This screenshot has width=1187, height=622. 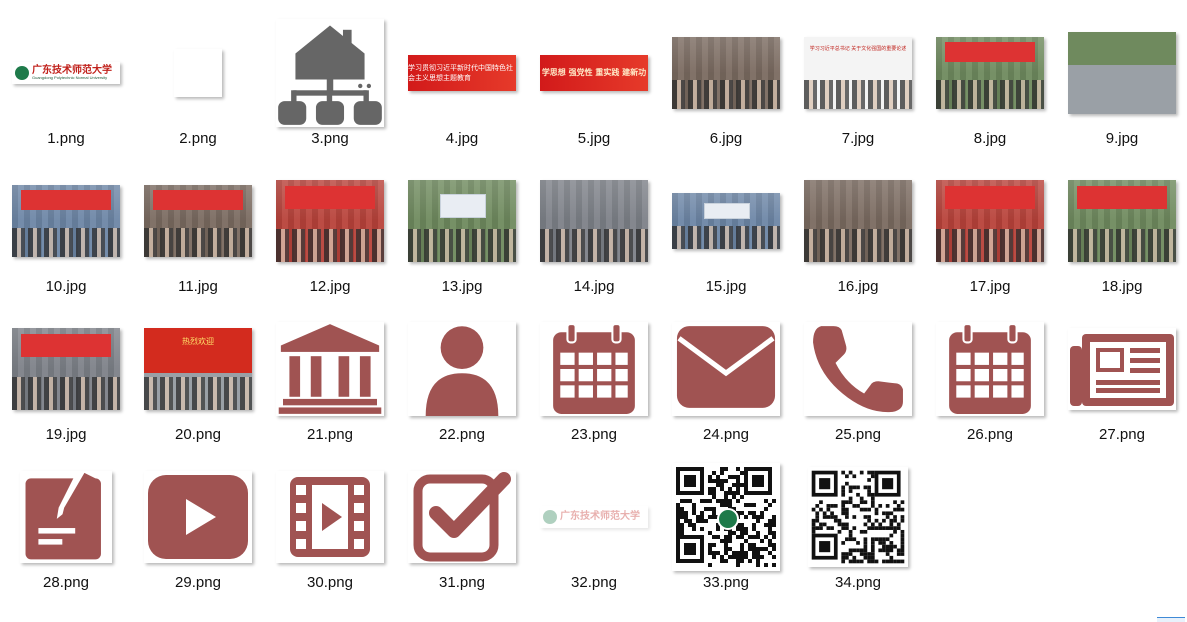 What do you see at coordinates (198, 138) in the screenshot?
I see `file-name-label: 2.png` at bounding box center [198, 138].